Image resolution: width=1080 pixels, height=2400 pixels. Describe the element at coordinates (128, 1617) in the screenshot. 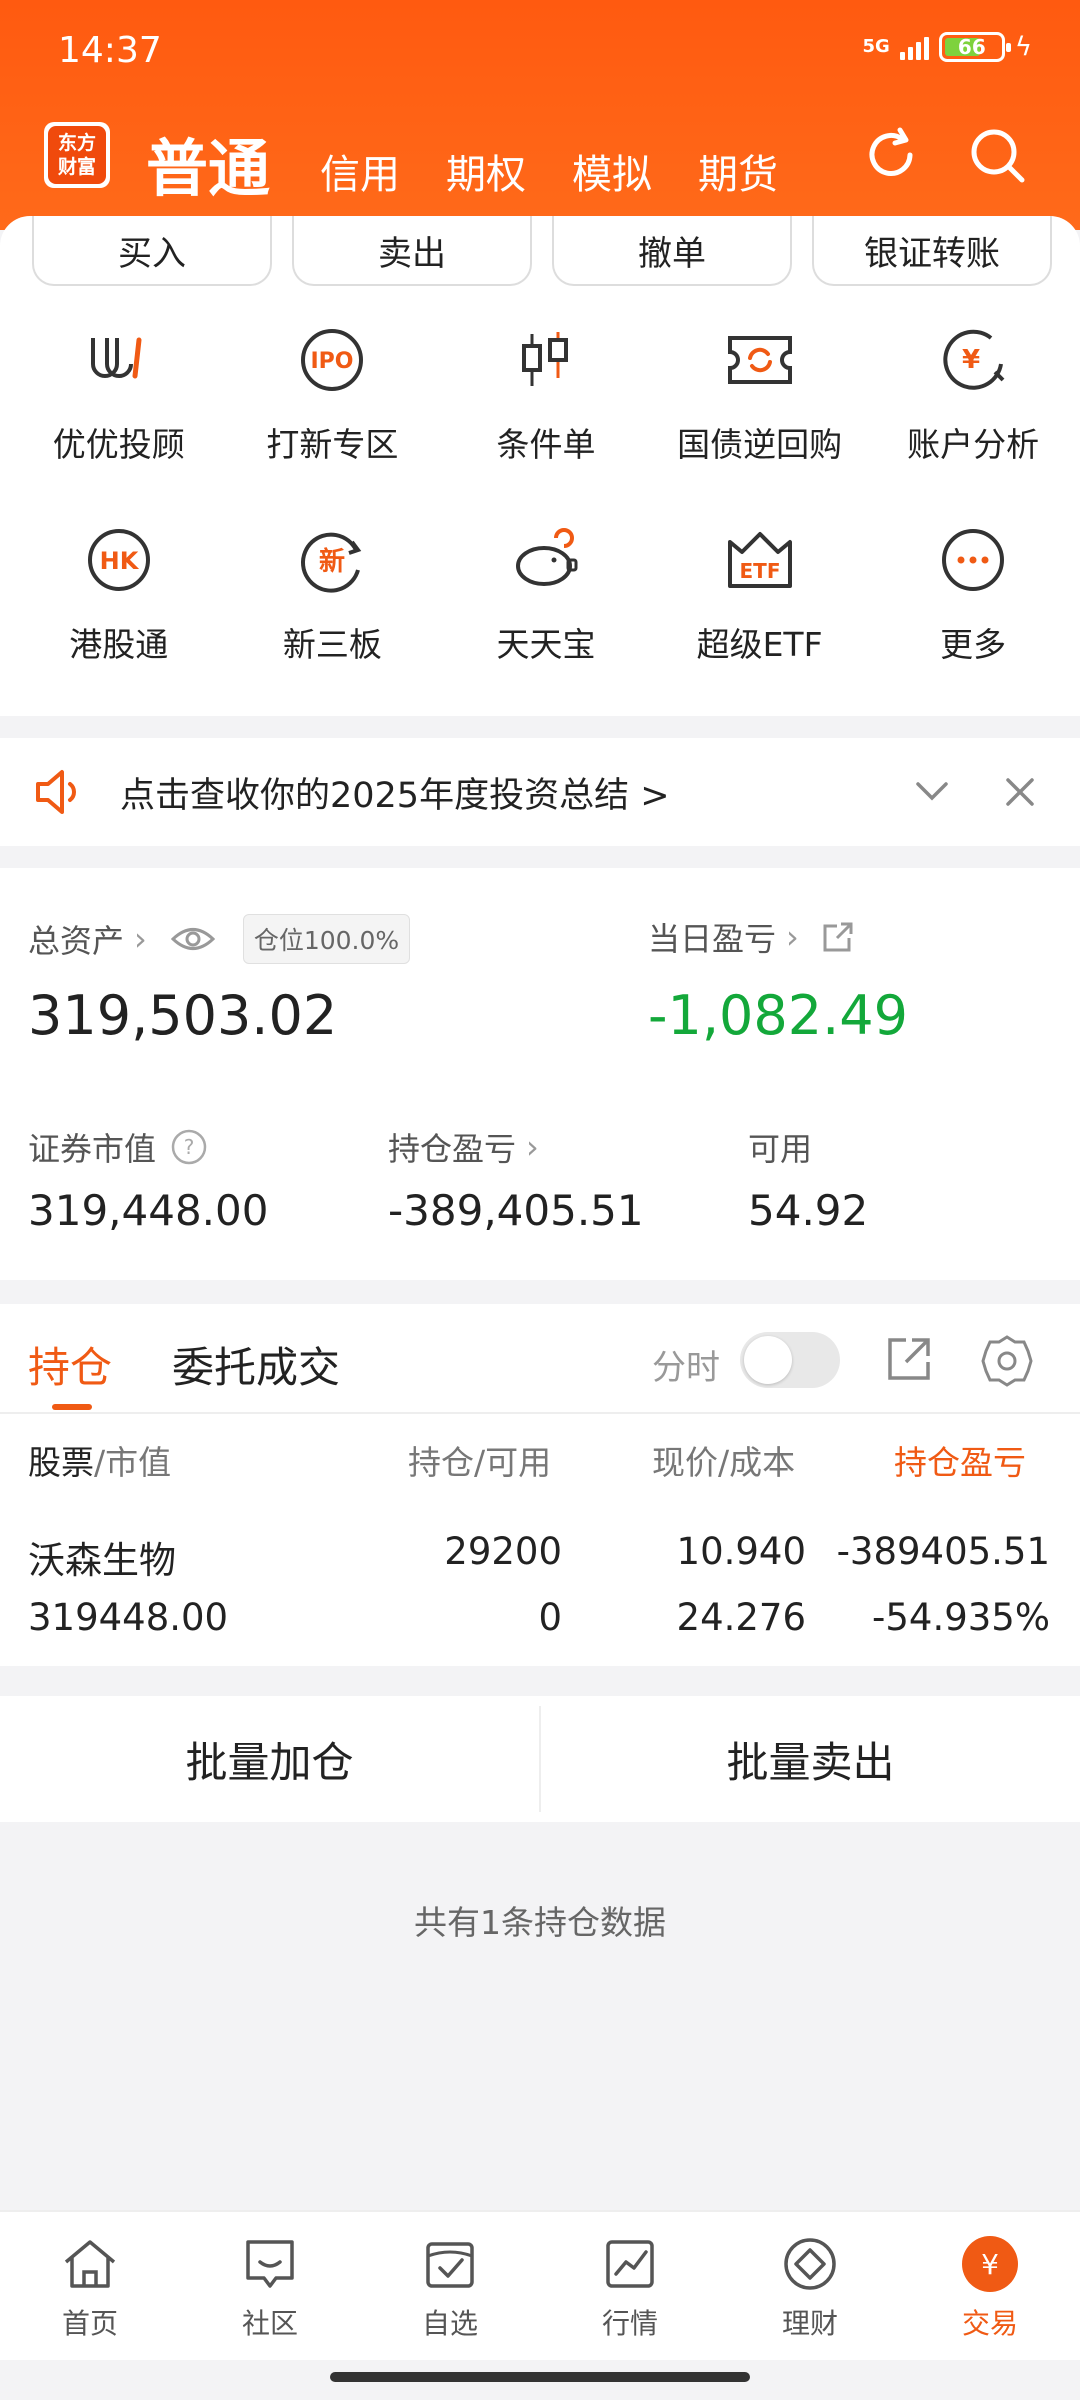

I see `stock-market-value: 319448.00` at that location.